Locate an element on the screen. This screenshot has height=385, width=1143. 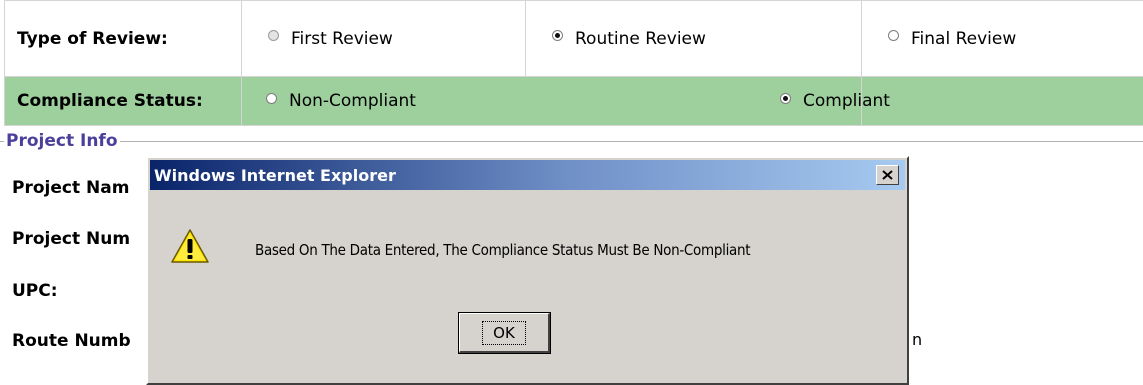
partial-field-value: n is located at coordinates (917, 339).